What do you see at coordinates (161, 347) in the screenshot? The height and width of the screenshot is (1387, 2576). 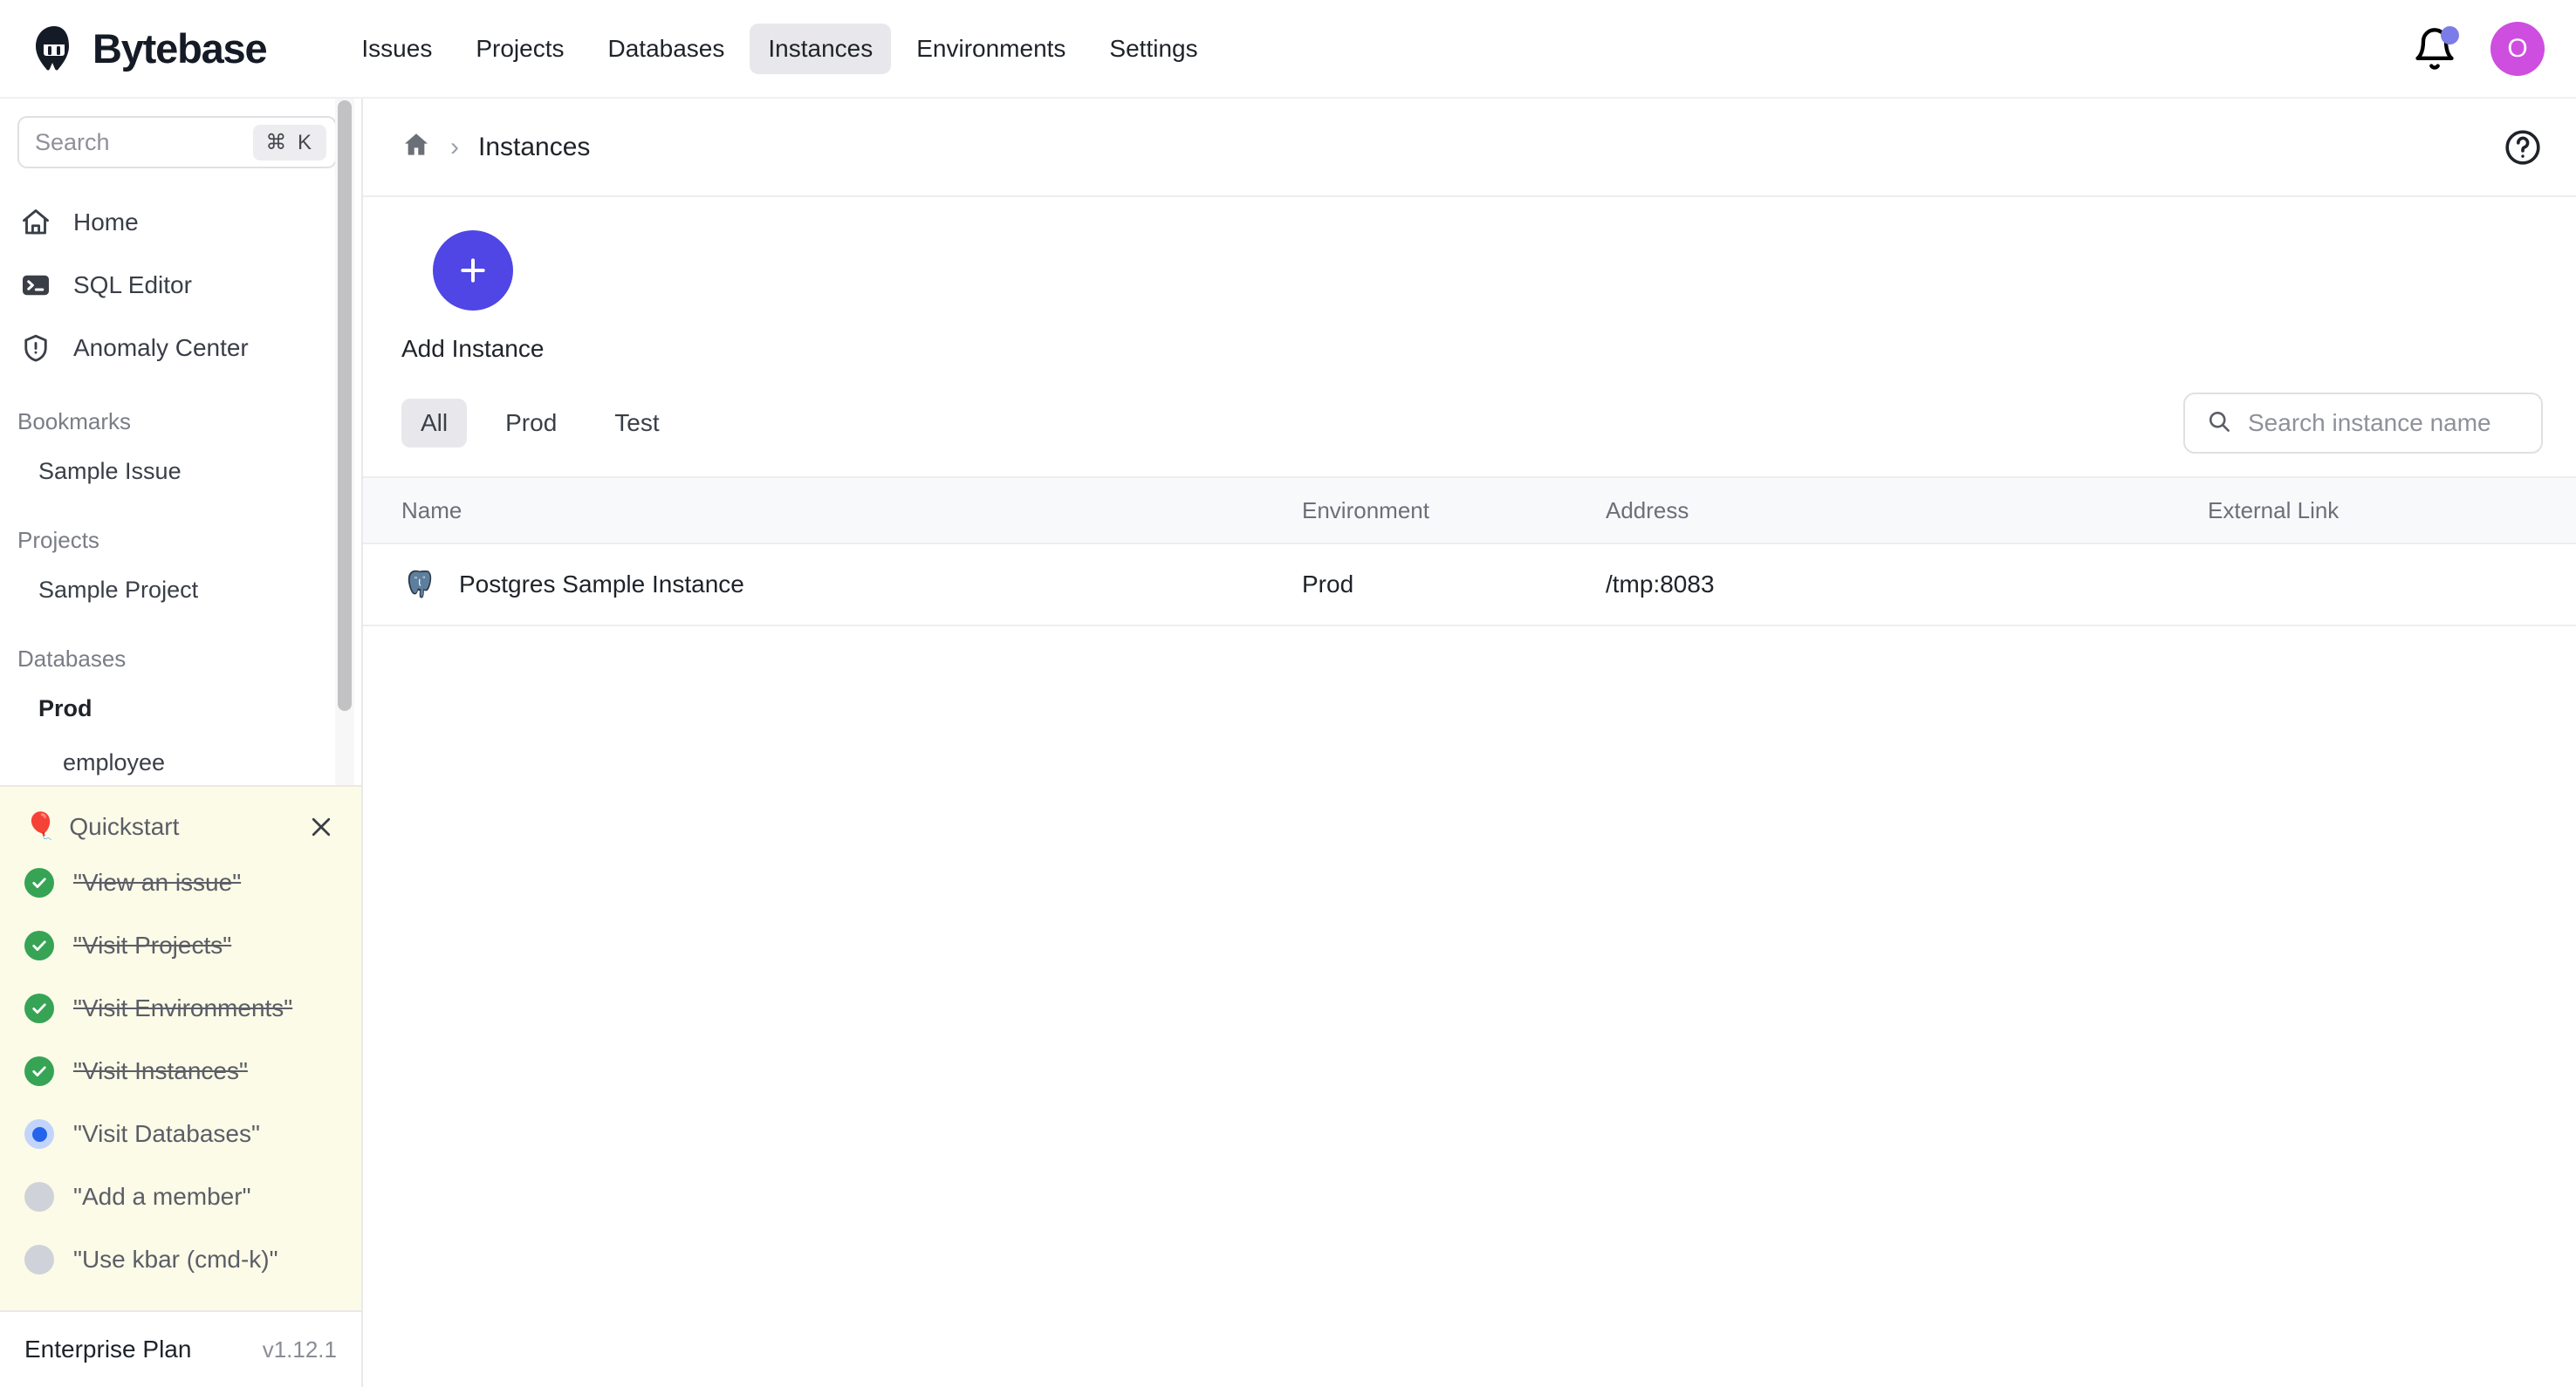 I see `sidebar-item-label: Anomaly Center` at bounding box center [161, 347].